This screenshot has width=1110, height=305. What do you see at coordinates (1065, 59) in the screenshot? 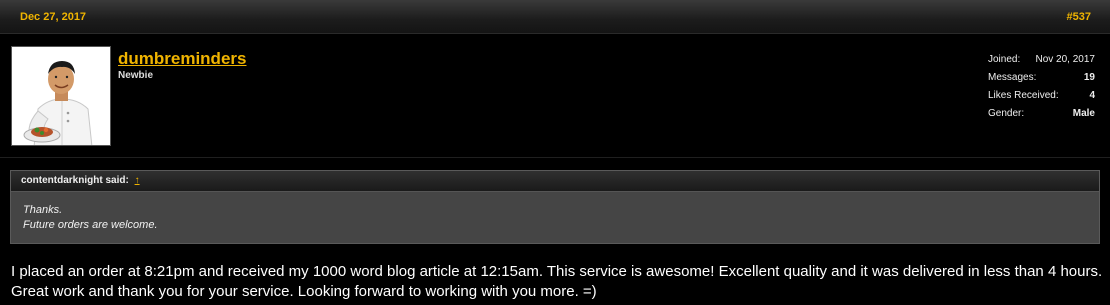
I see `stat-value: Nov 20, 2017` at bounding box center [1065, 59].